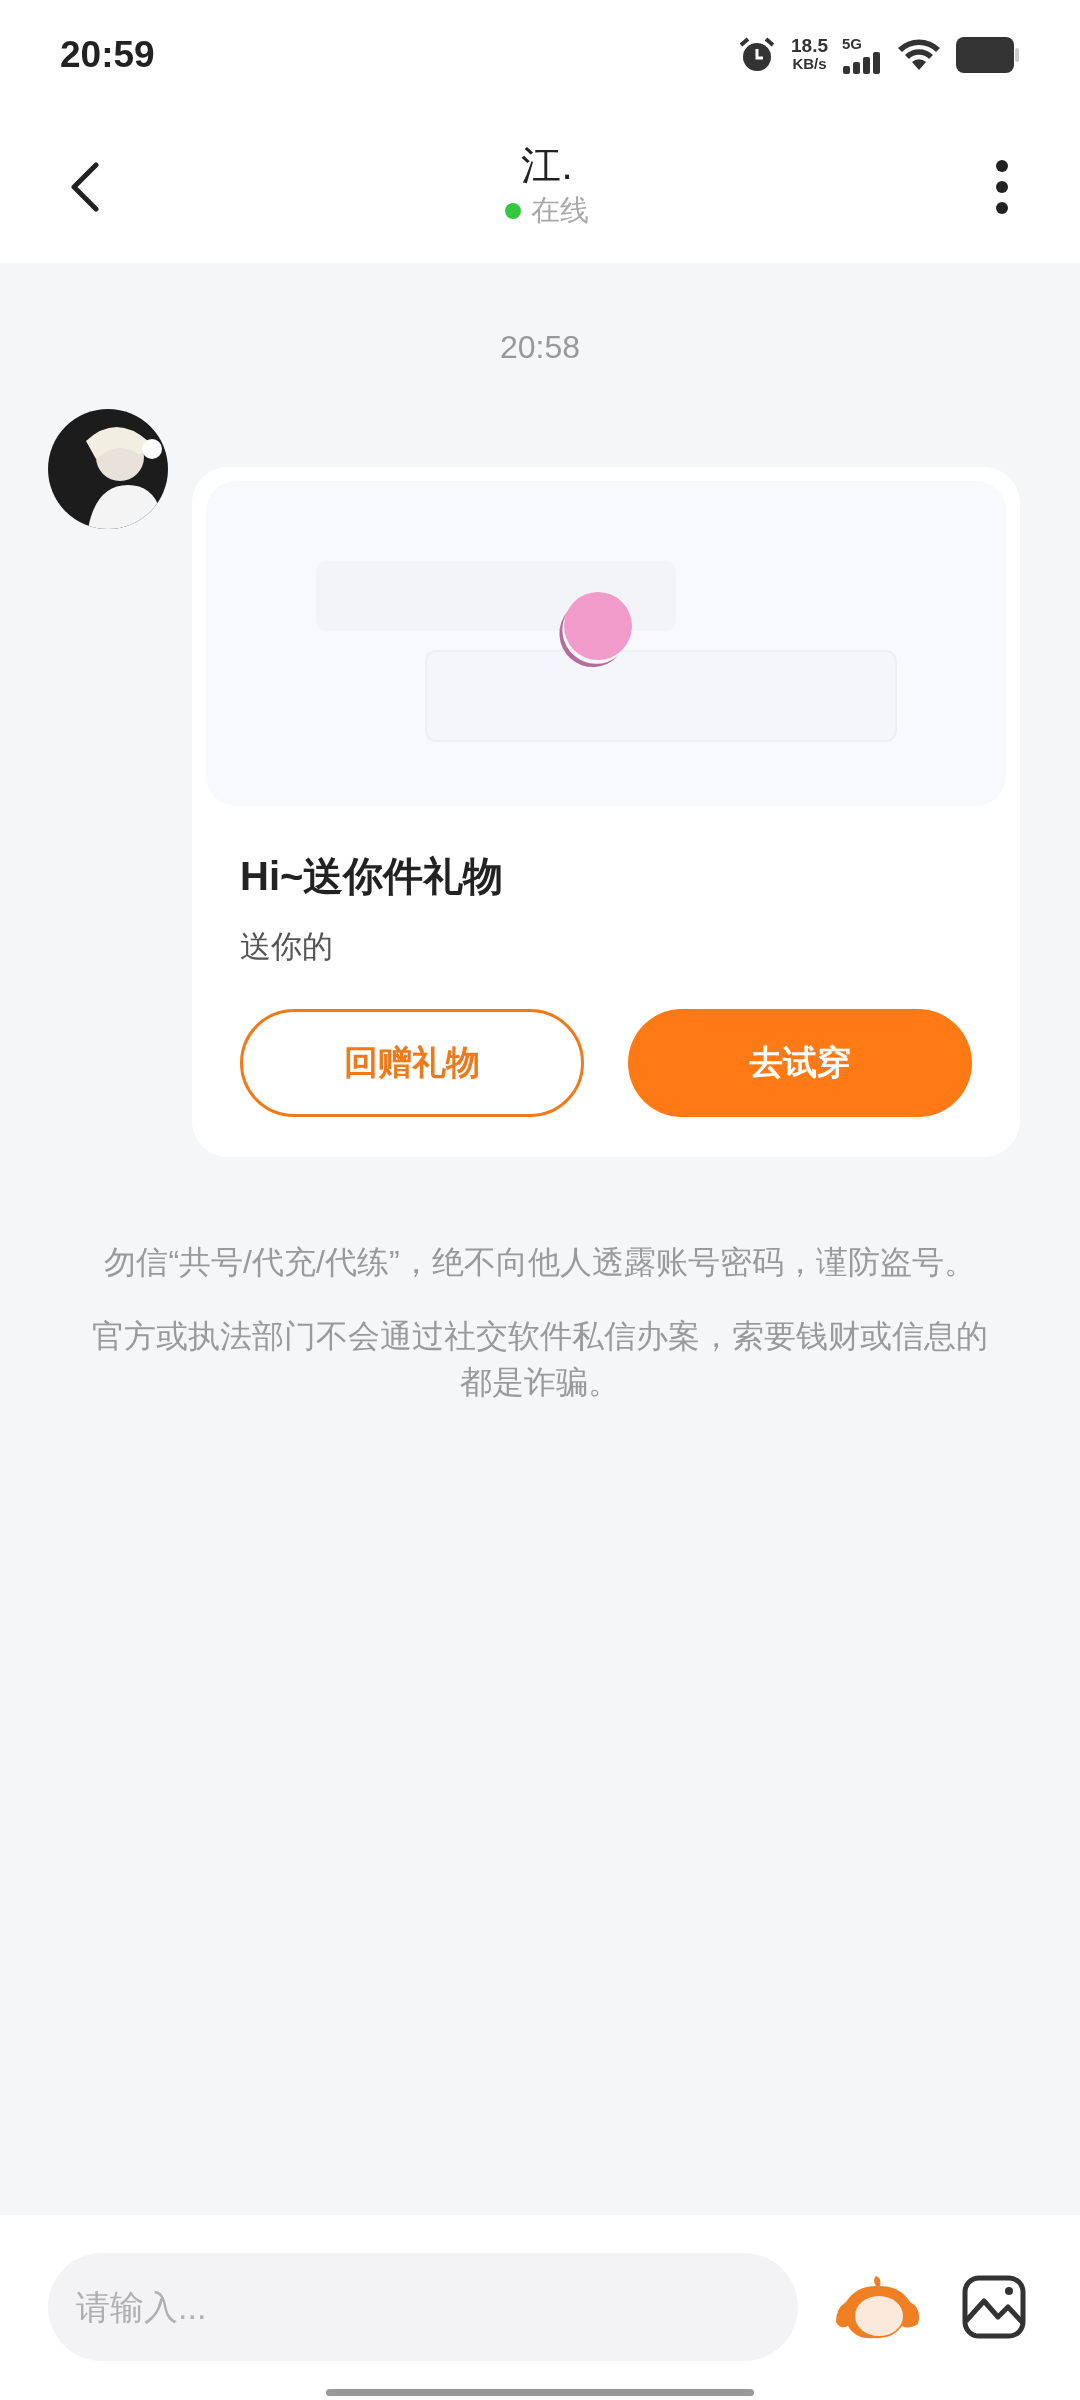 The width and height of the screenshot is (1080, 2400). I want to click on presence-label: 在线, so click(560, 210).